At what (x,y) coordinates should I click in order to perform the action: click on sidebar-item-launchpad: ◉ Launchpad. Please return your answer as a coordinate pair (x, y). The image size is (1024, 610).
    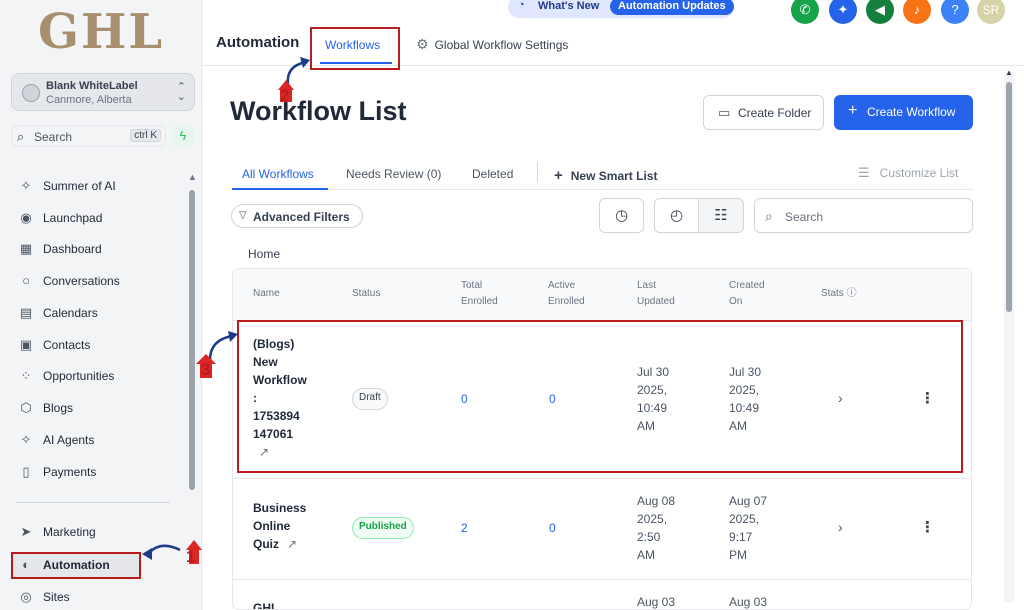
    Looking at the image, I should click on (101, 218).